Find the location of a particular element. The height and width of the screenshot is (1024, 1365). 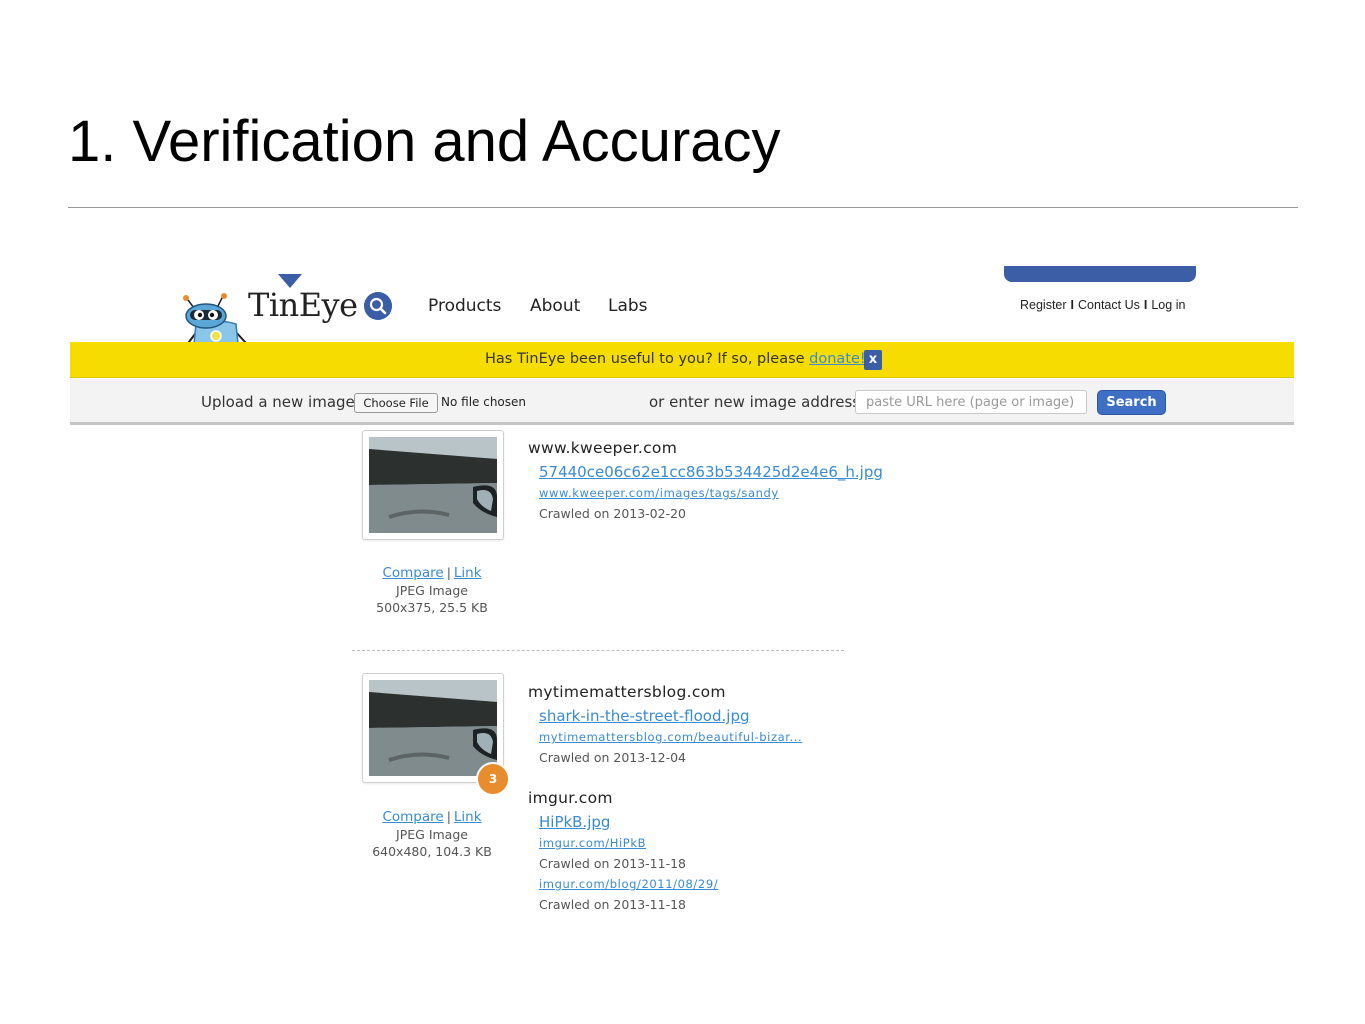

source-domain: mytimemattersblog.com is located at coordinates (627, 692).